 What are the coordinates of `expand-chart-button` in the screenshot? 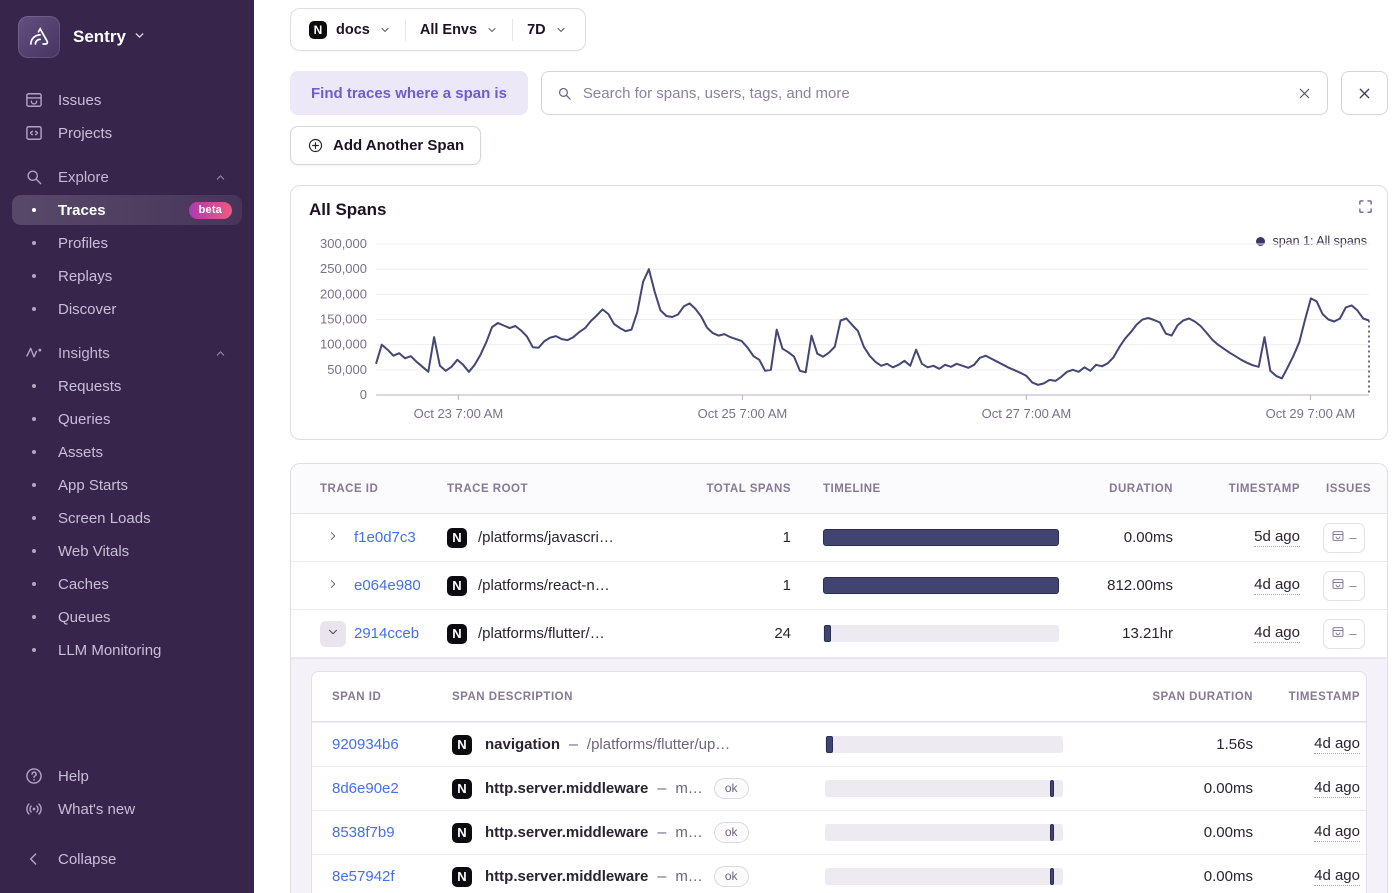 It's located at (1365, 208).